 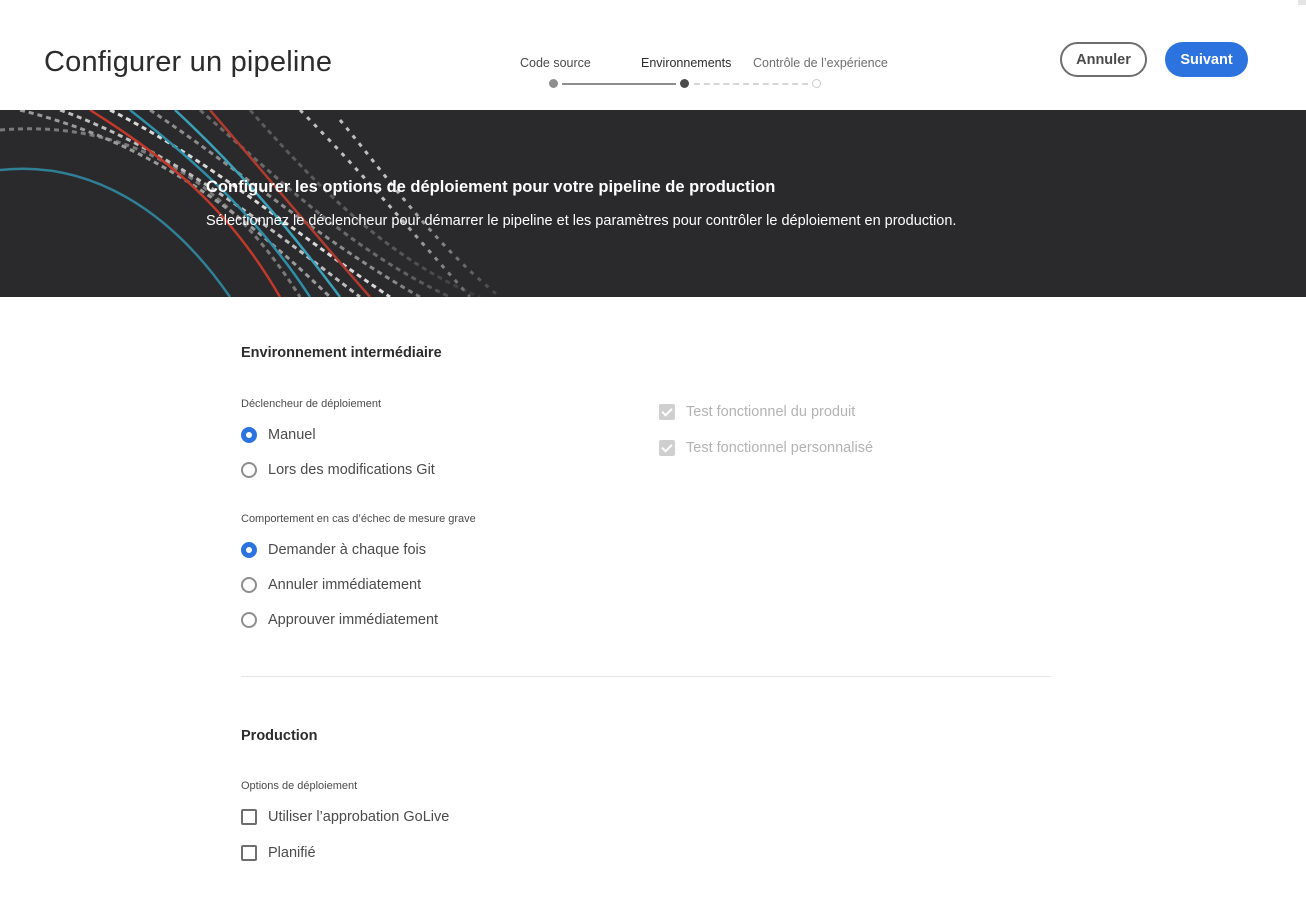 What do you see at coordinates (646, 676) in the screenshot?
I see `section-divider` at bounding box center [646, 676].